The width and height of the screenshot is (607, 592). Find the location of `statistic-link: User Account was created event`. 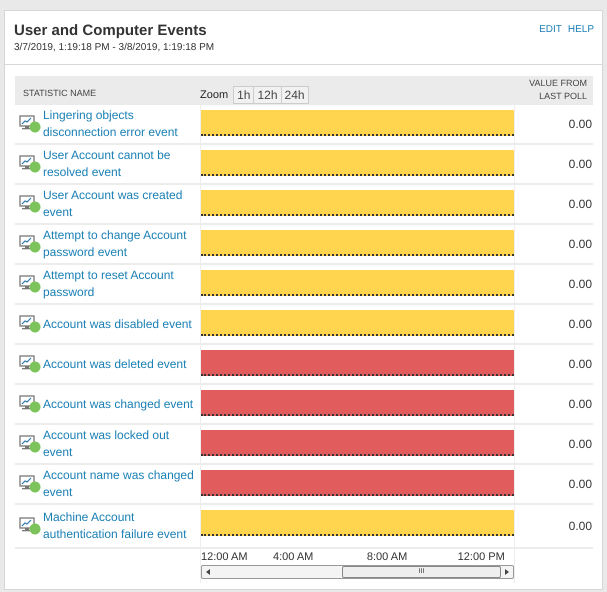

statistic-link: User Account was created event is located at coordinates (121, 204).